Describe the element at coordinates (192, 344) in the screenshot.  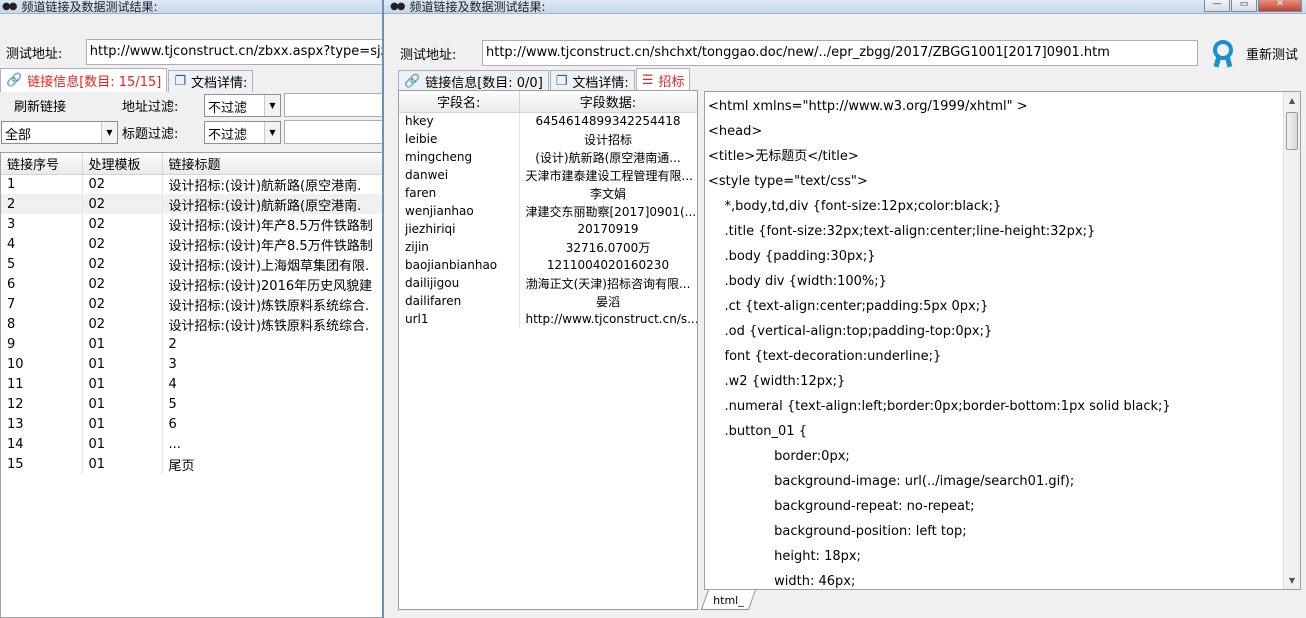
I see `table-row: 9 01 2` at that location.